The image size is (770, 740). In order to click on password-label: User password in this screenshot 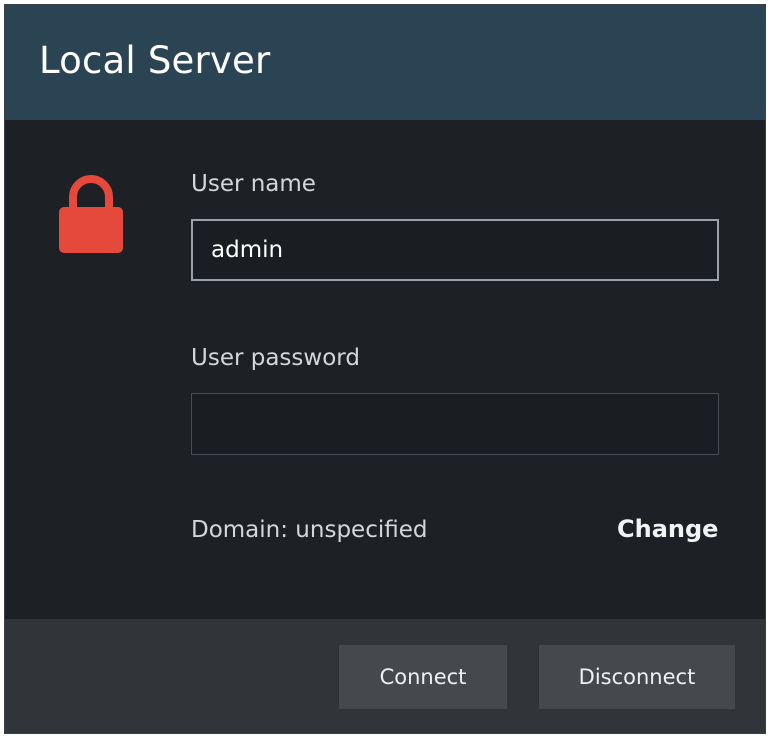, I will do `click(275, 358)`.